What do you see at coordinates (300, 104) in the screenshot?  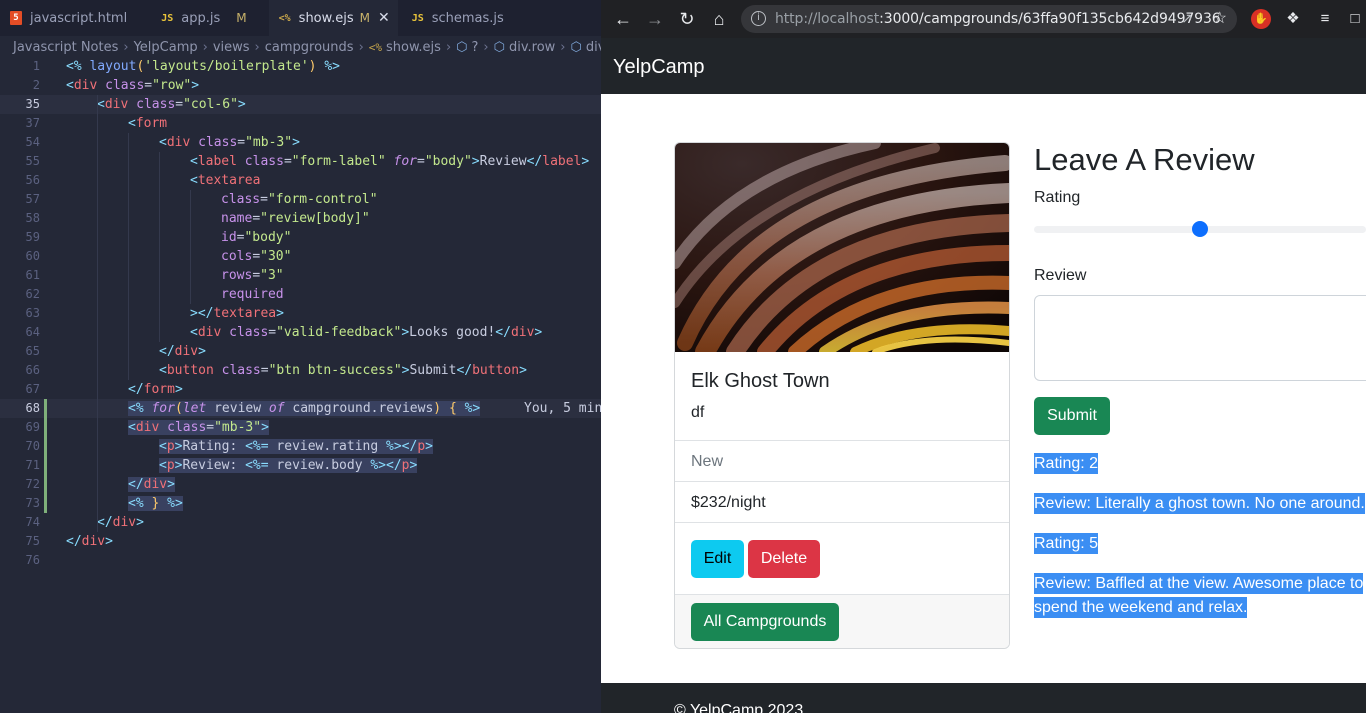 I see `code-line: 35 <div class="col-6">` at bounding box center [300, 104].